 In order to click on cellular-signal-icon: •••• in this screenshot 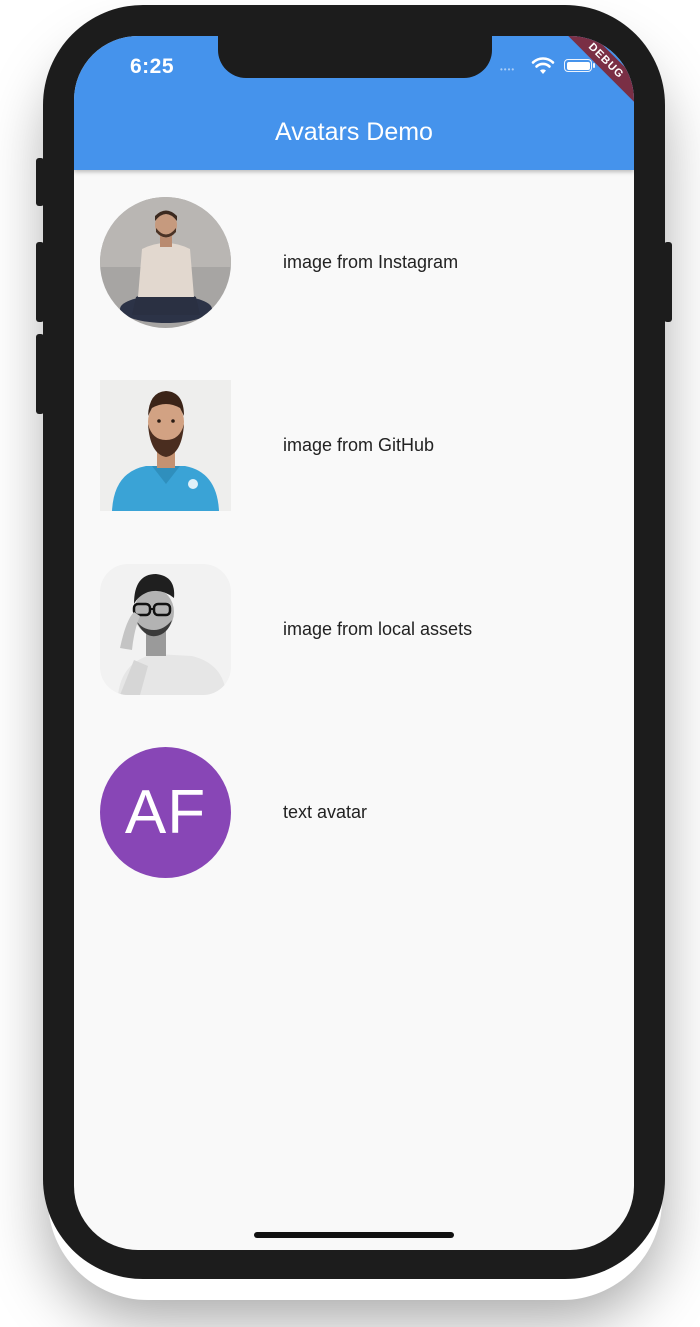, I will do `click(508, 69)`.